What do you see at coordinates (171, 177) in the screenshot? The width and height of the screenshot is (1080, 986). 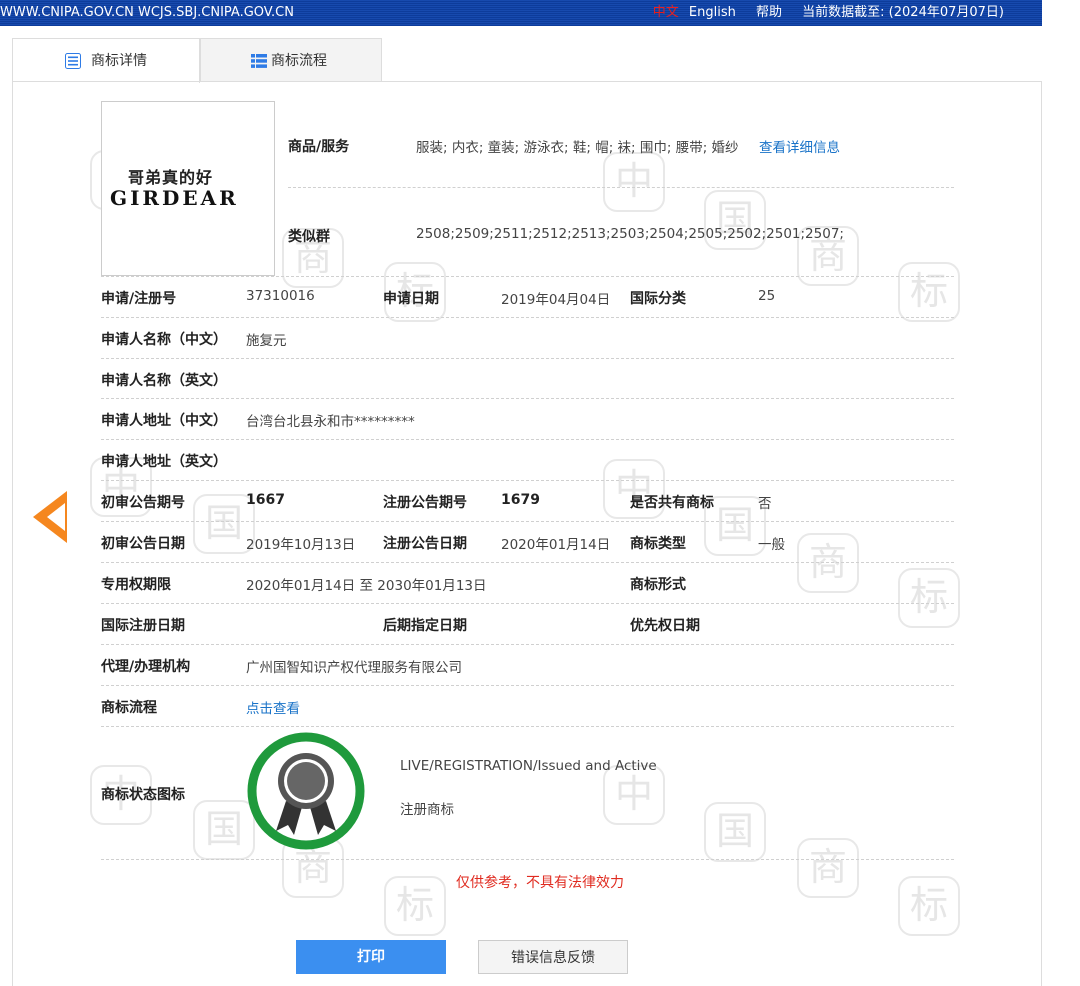 I see `logo-chinese-text: 哥弟真的好` at bounding box center [171, 177].